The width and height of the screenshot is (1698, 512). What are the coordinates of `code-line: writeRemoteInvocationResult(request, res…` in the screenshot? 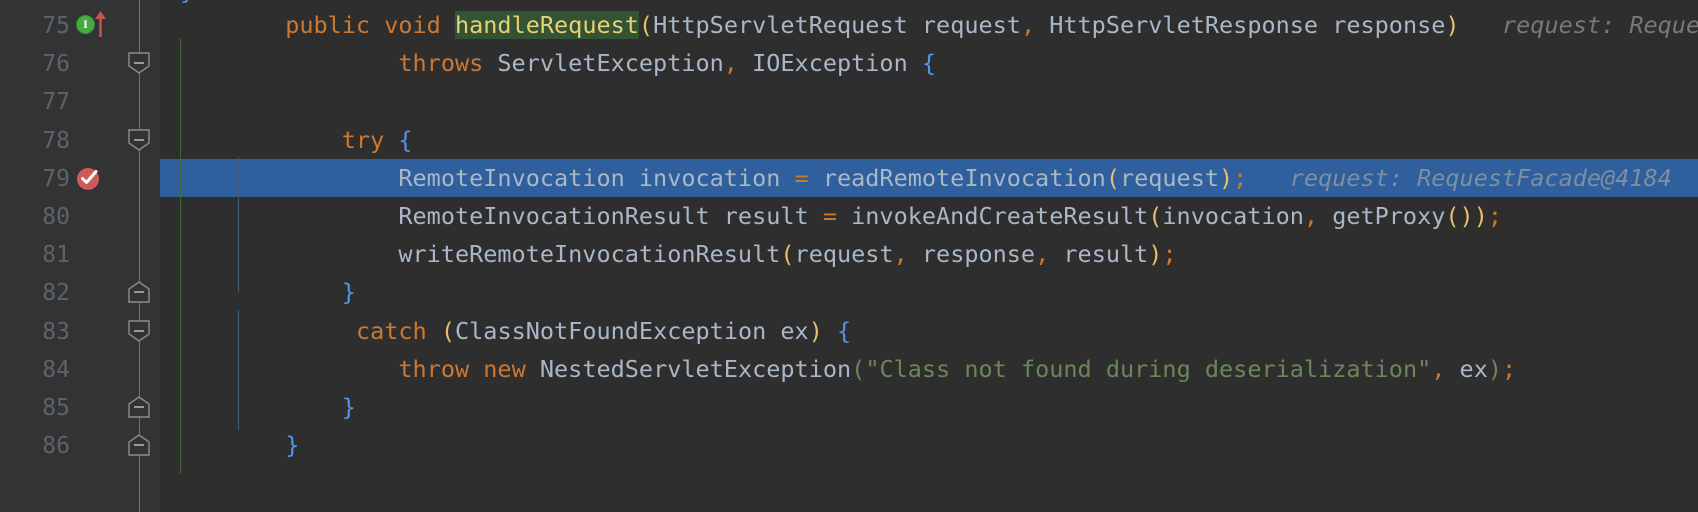 It's located at (674, 254).